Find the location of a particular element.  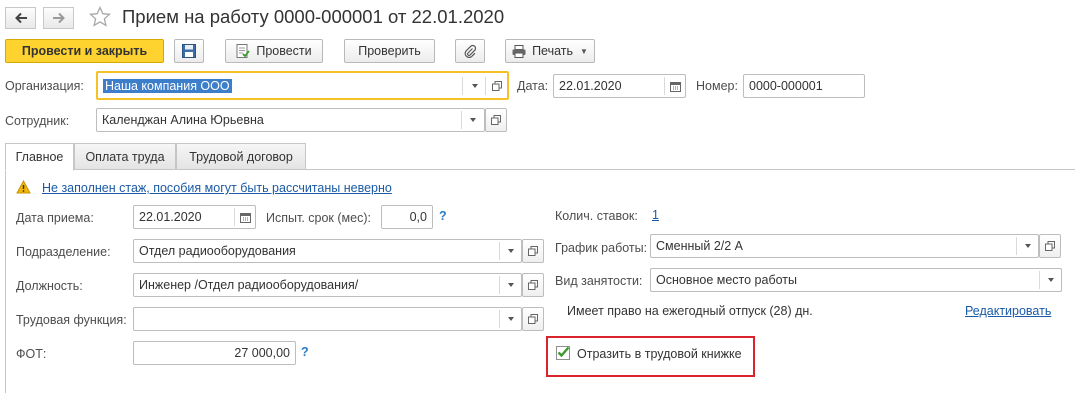

employee-dropdown-button is located at coordinates (473, 120).